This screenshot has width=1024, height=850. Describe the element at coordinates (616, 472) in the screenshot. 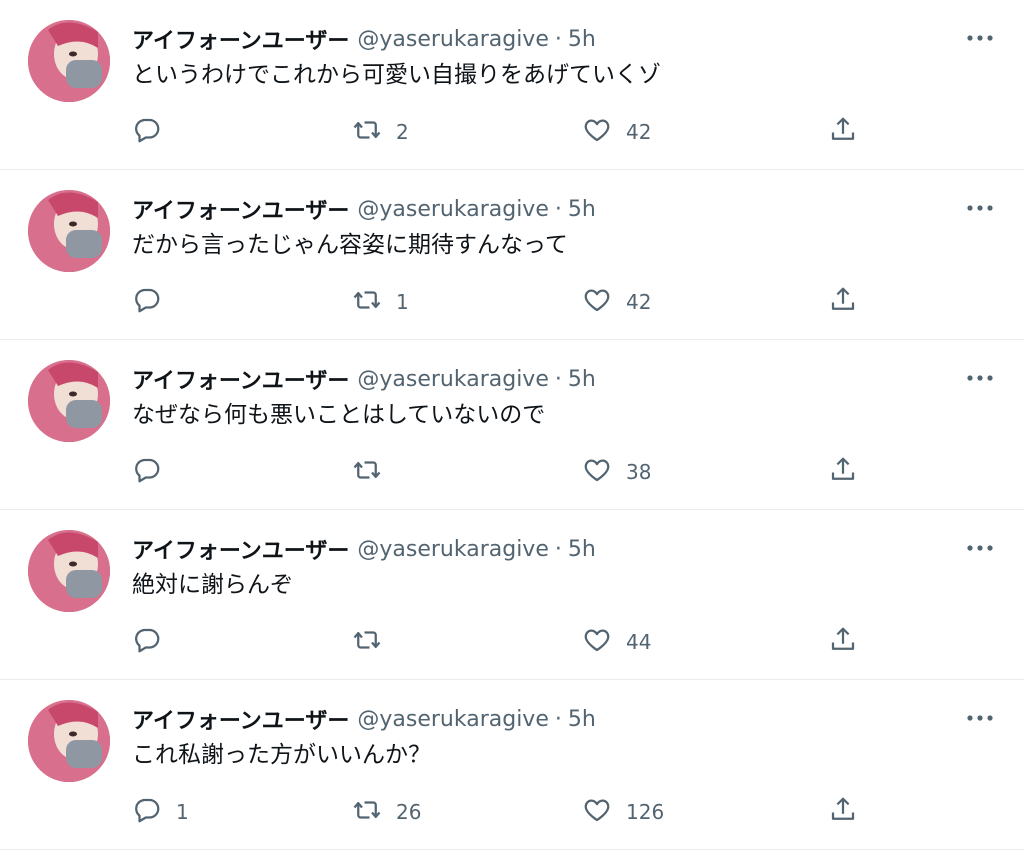

I see `like-button: 38` at that location.